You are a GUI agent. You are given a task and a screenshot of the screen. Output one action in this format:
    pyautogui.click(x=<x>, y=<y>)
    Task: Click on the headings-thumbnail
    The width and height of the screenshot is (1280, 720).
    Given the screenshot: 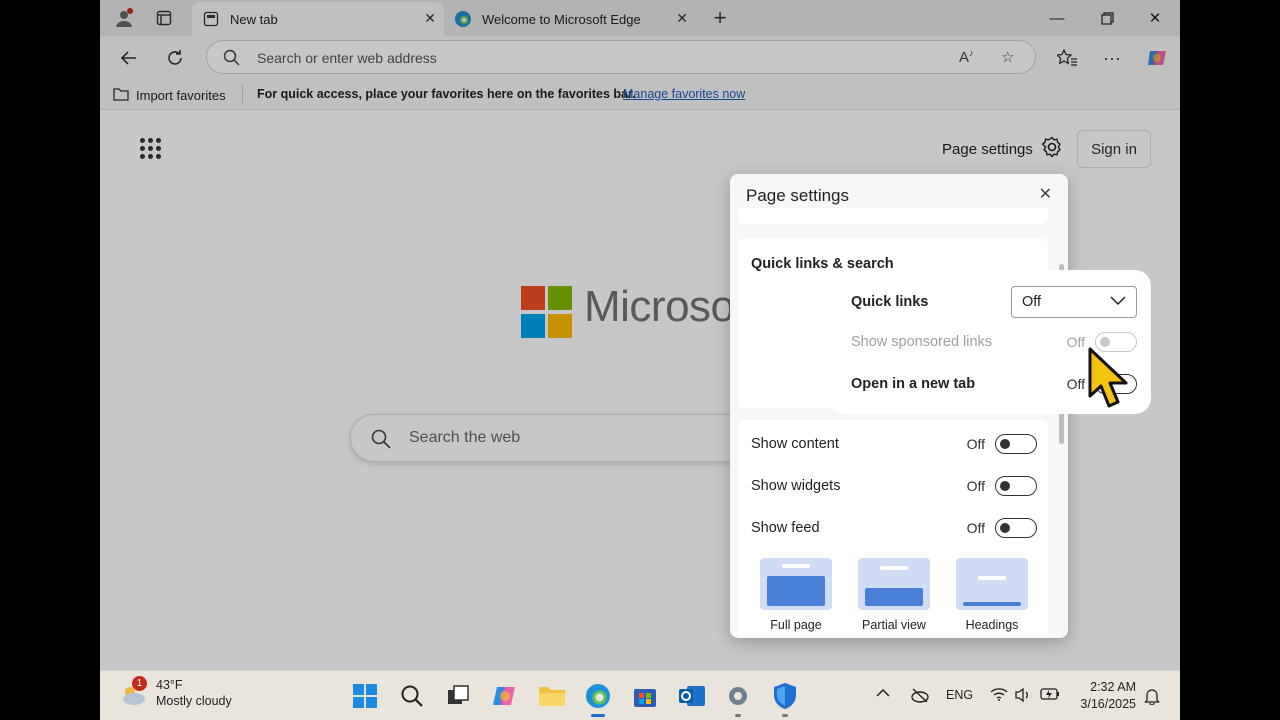 What is the action you would take?
    pyautogui.click(x=992, y=584)
    